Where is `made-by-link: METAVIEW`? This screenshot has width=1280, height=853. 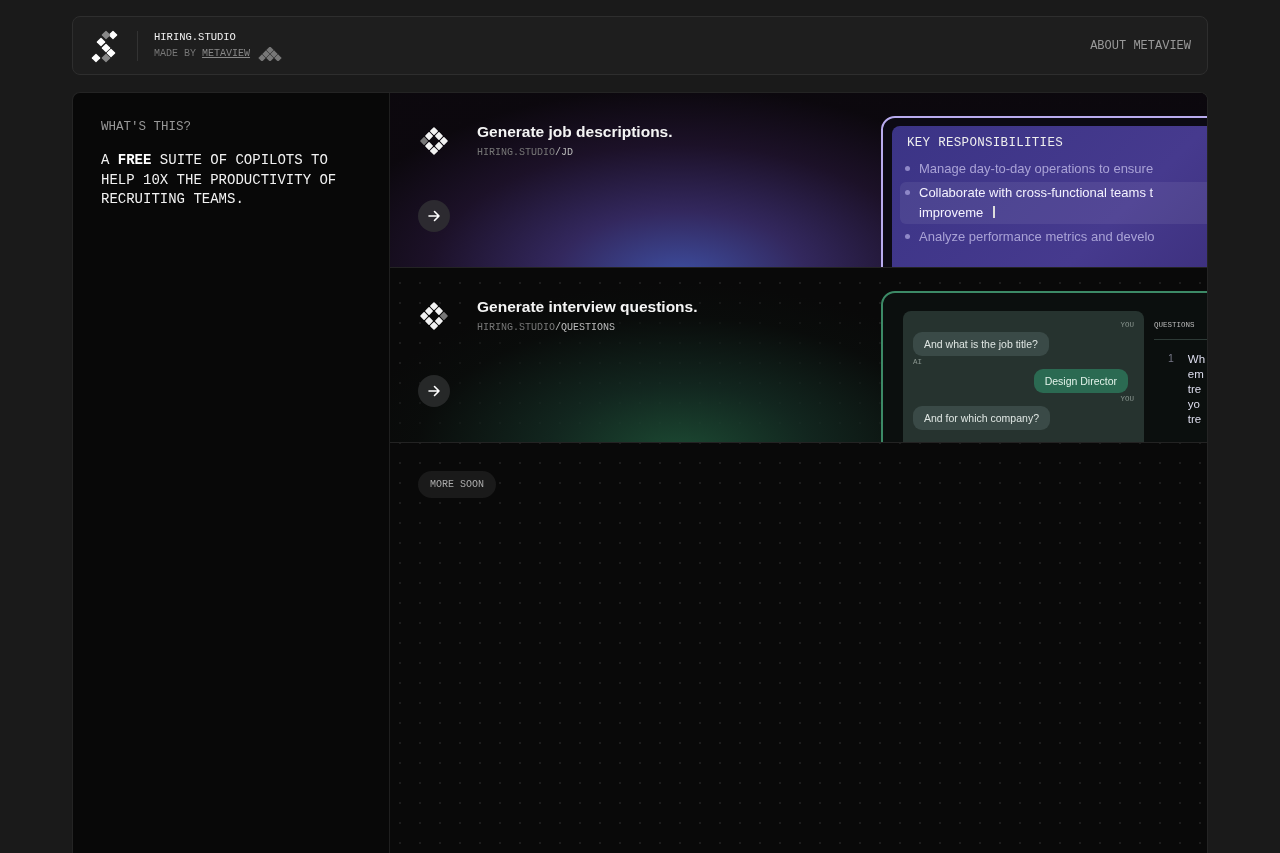 made-by-link: METAVIEW is located at coordinates (226, 53).